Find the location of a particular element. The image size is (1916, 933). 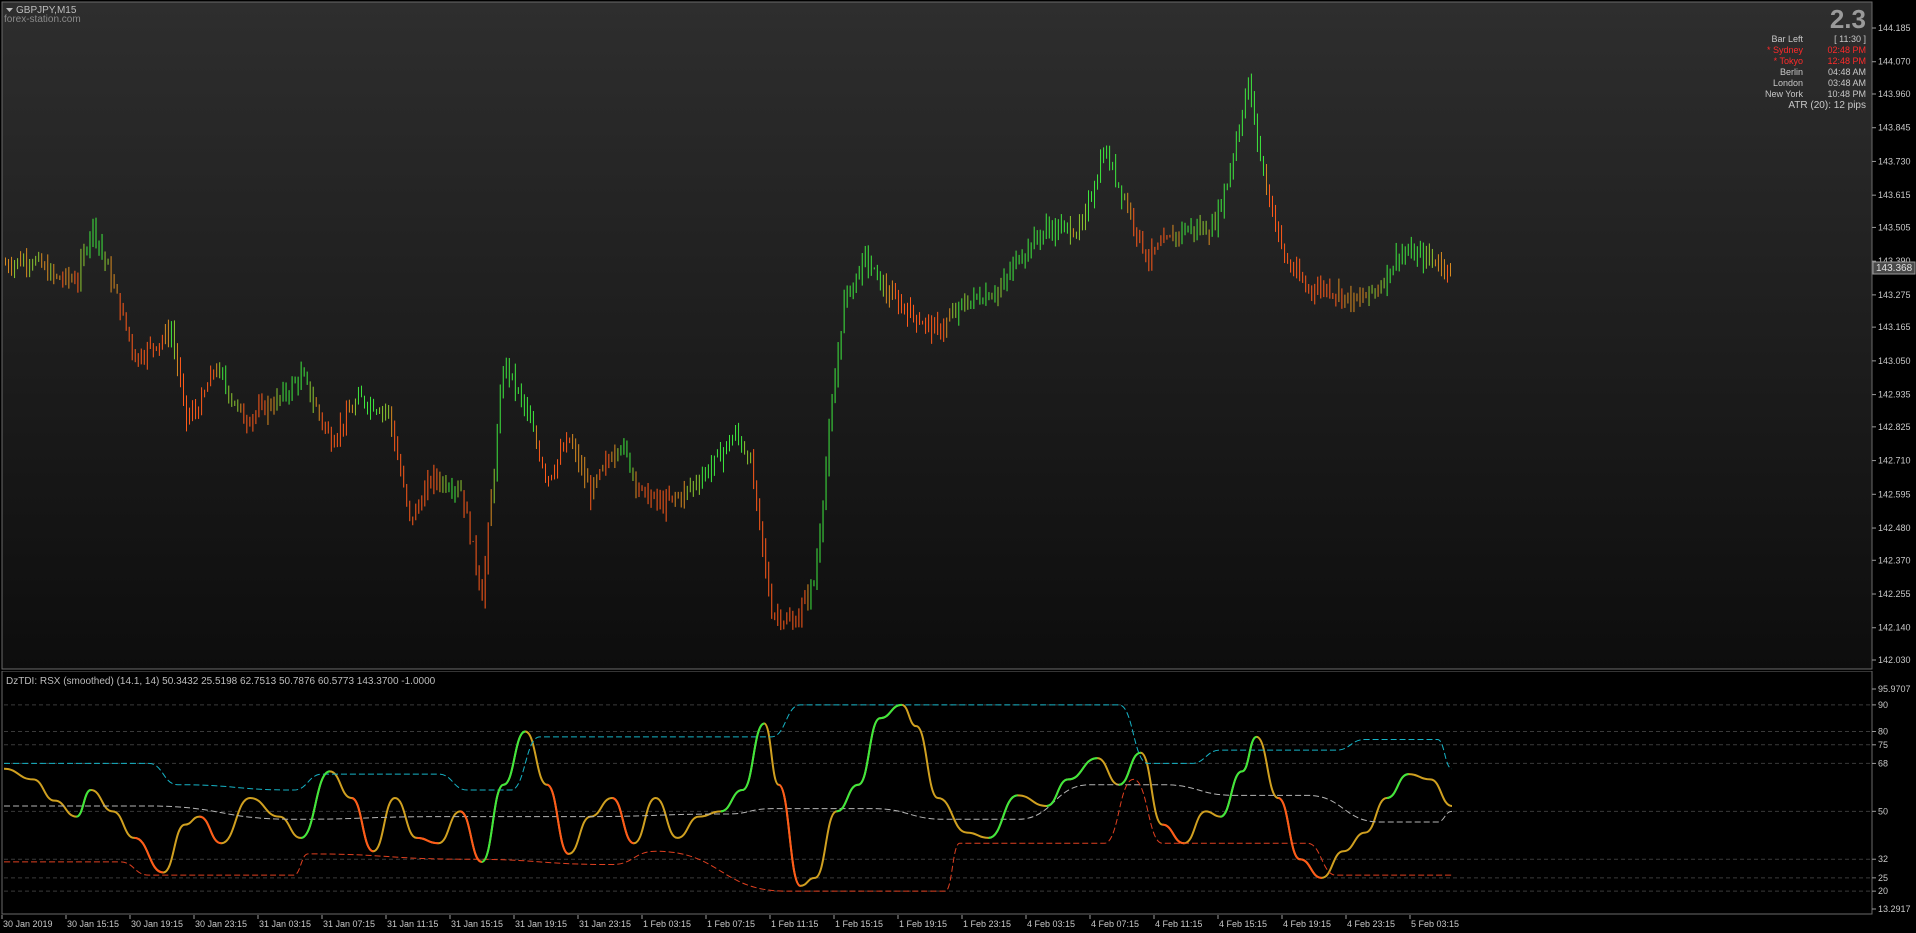

indicator-tick-label: 95.9707 is located at coordinates (1894, 689).